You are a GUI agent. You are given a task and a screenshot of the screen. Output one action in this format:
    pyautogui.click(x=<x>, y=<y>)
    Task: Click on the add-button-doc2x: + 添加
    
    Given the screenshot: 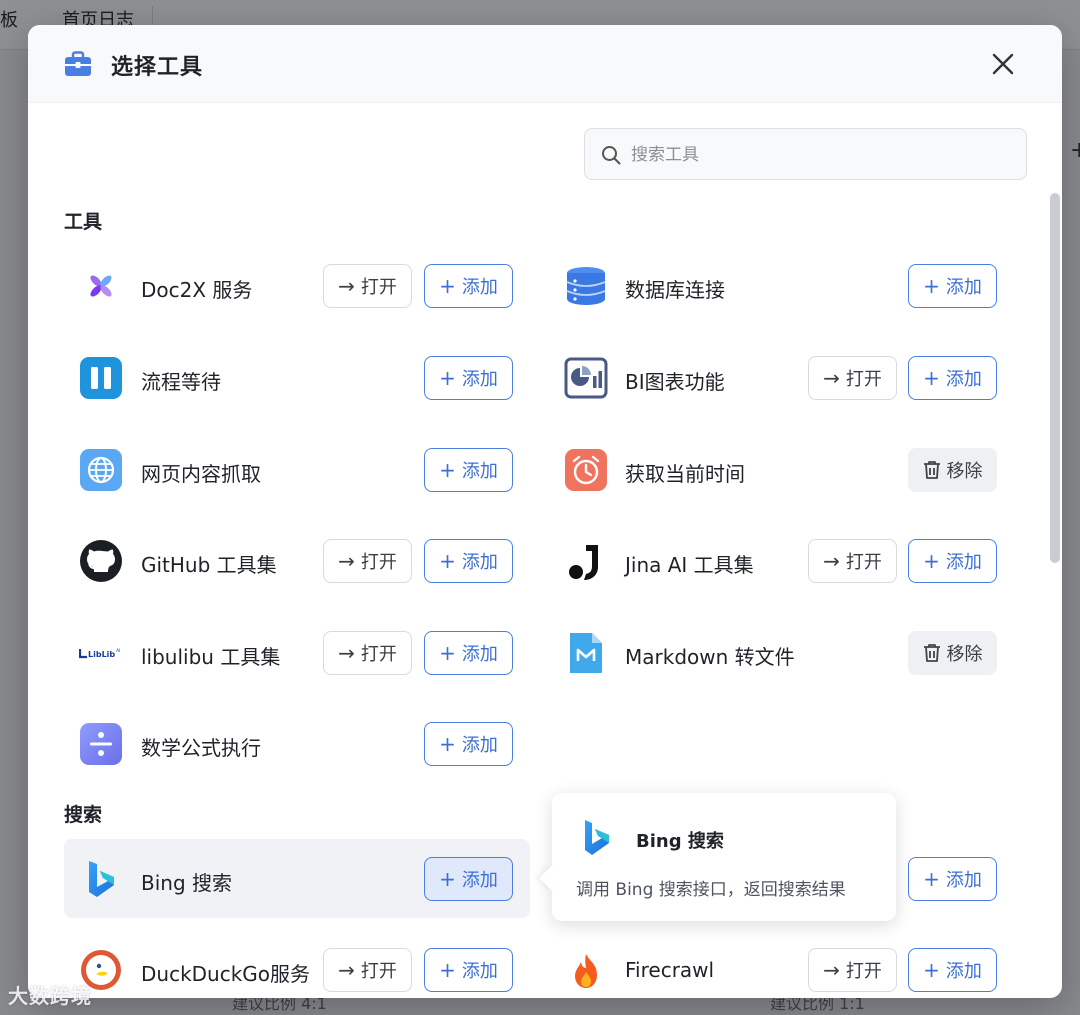 What is the action you would take?
    pyautogui.click(x=468, y=286)
    